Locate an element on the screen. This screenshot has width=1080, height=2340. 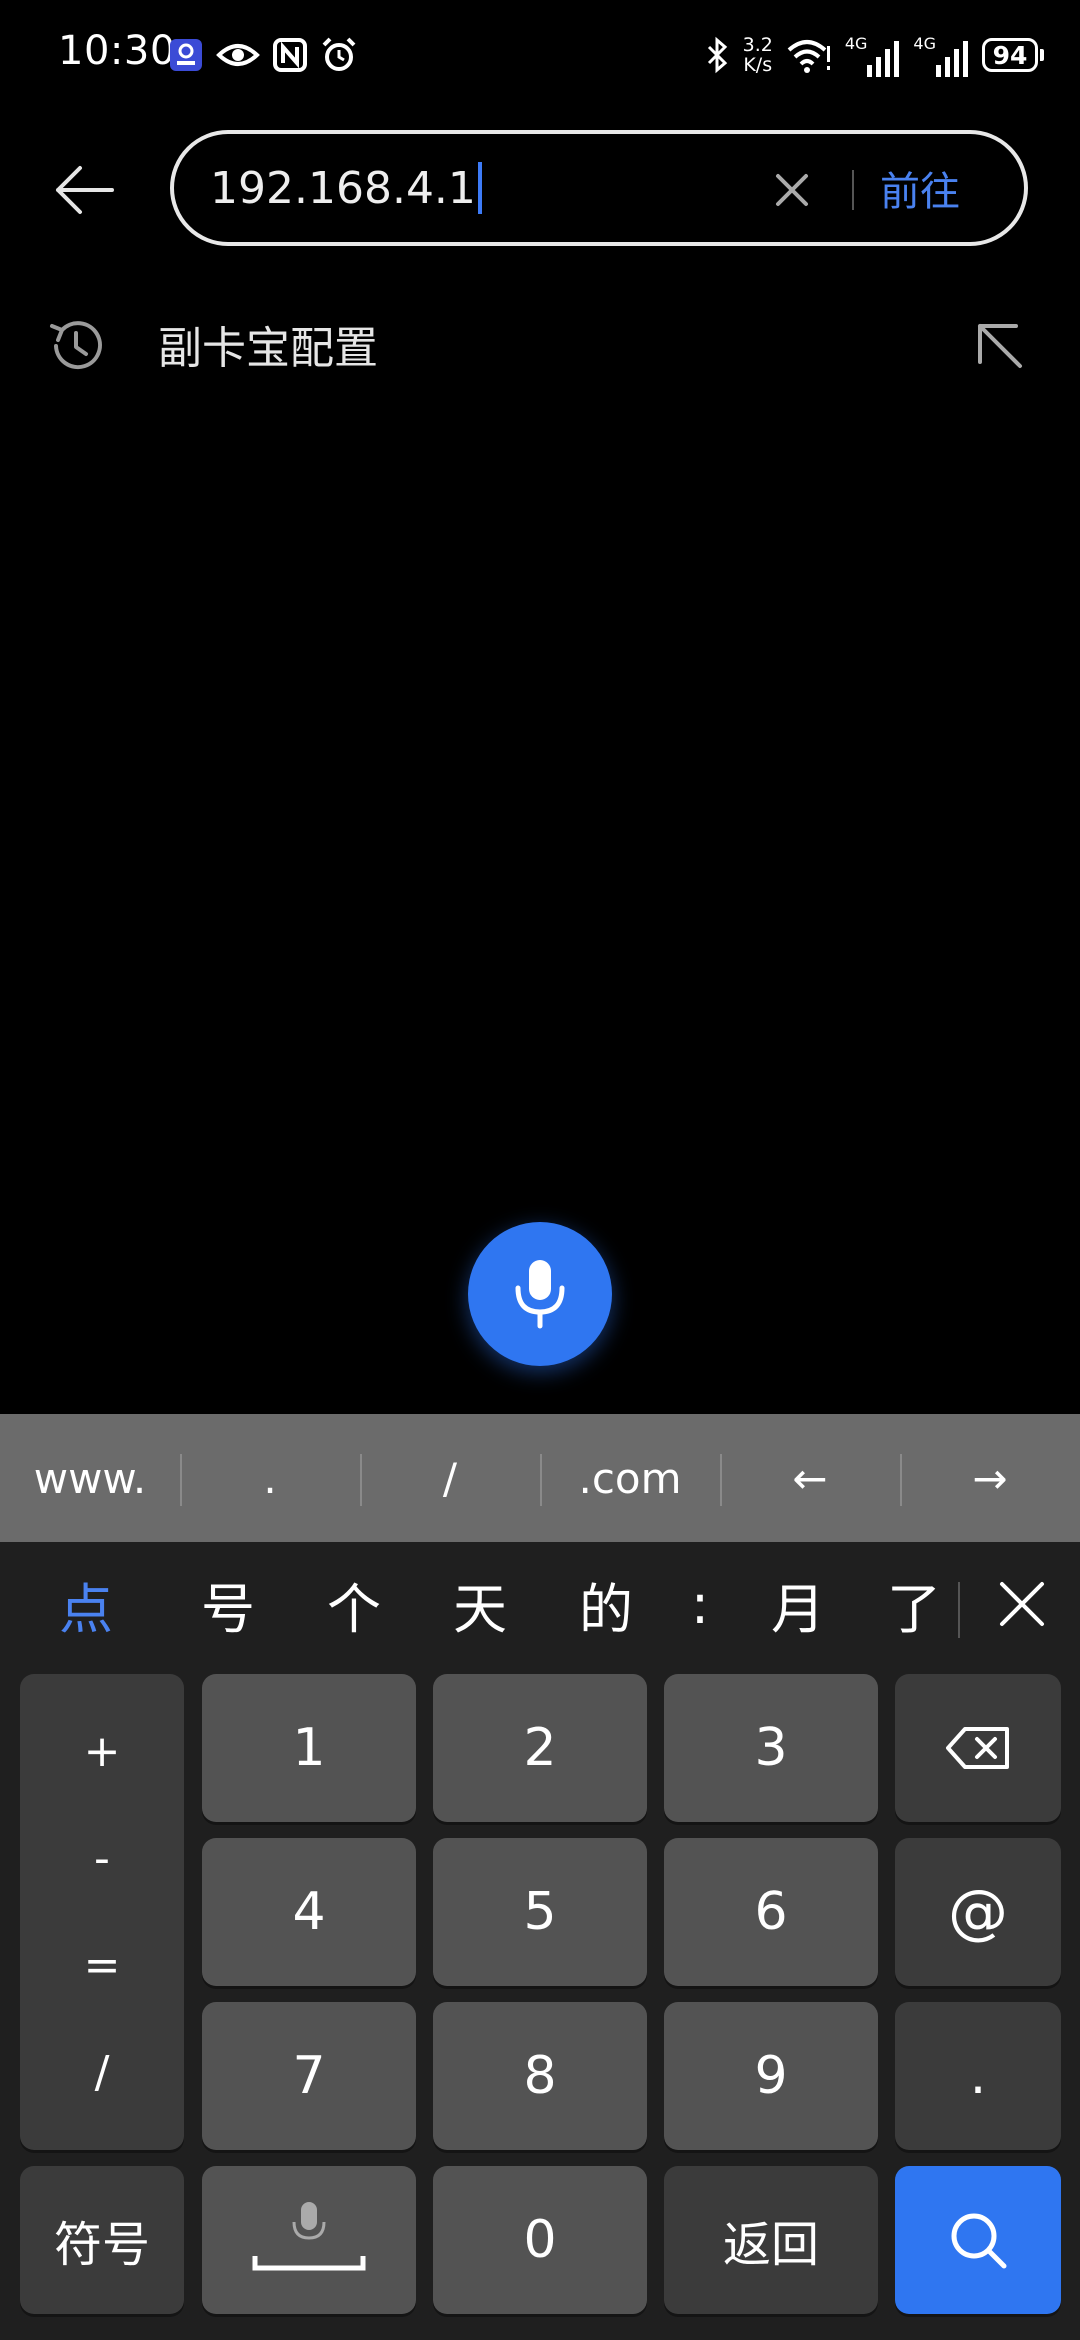
status-left-icons is located at coordinates (263, 55).